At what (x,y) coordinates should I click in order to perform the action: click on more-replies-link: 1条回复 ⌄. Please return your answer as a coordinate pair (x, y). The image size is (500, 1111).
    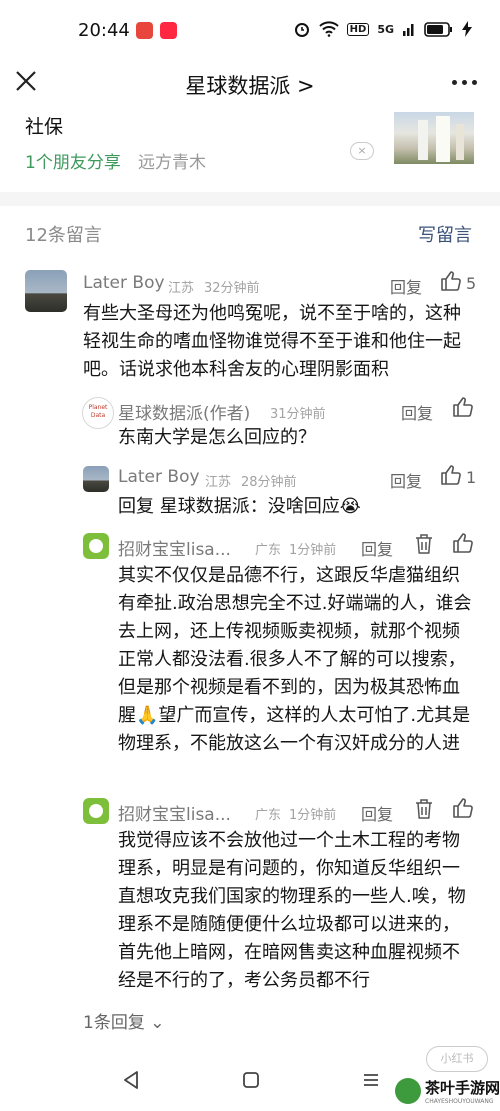
    Looking at the image, I should click on (123, 1020).